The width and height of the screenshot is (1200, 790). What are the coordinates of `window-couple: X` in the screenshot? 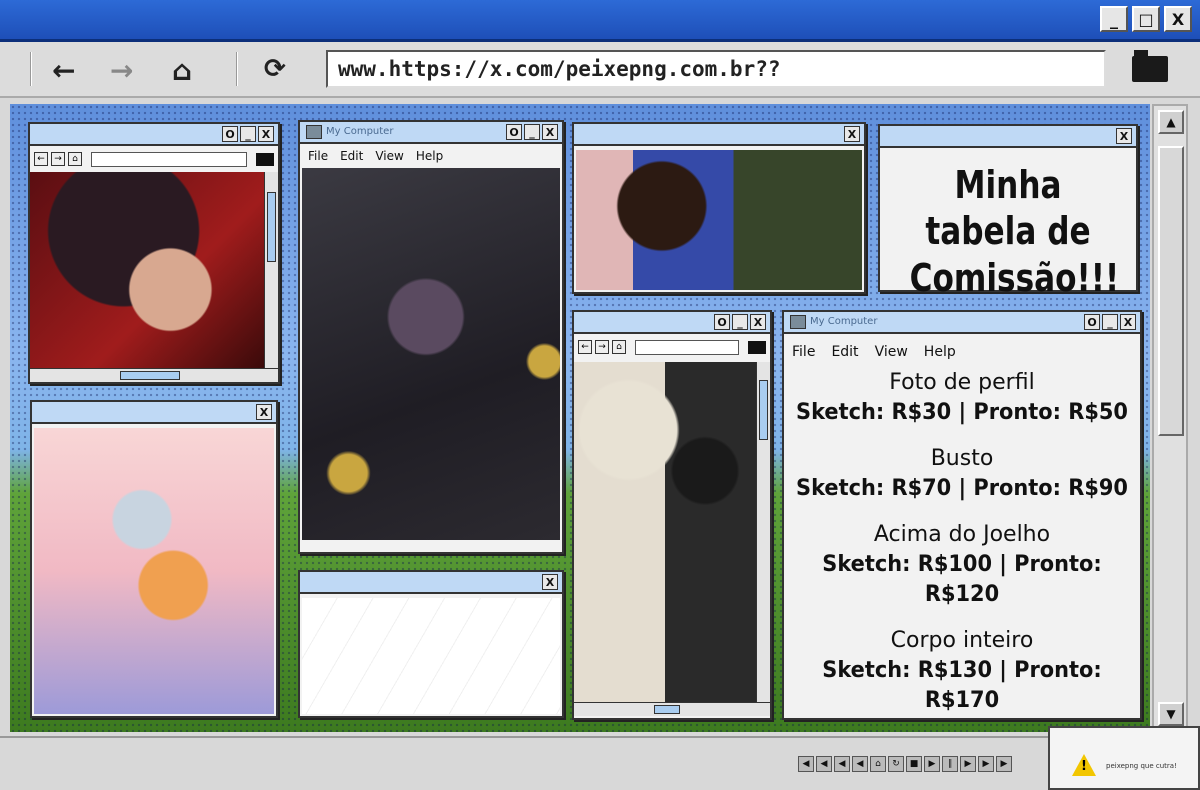 It's located at (719, 208).